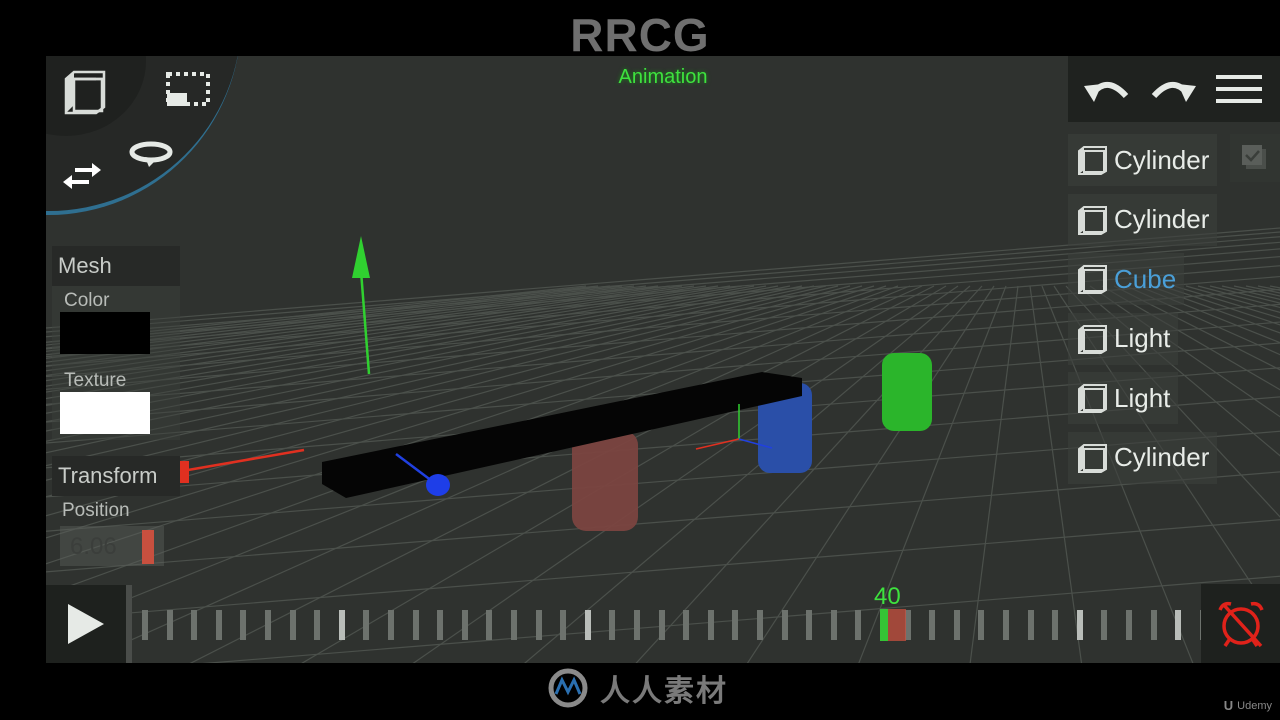 Image resolution: width=1280 pixels, height=720 pixels. Describe the element at coordinates (438, 485) in the screenshot. I see `gizmo-z-handle` at that location.